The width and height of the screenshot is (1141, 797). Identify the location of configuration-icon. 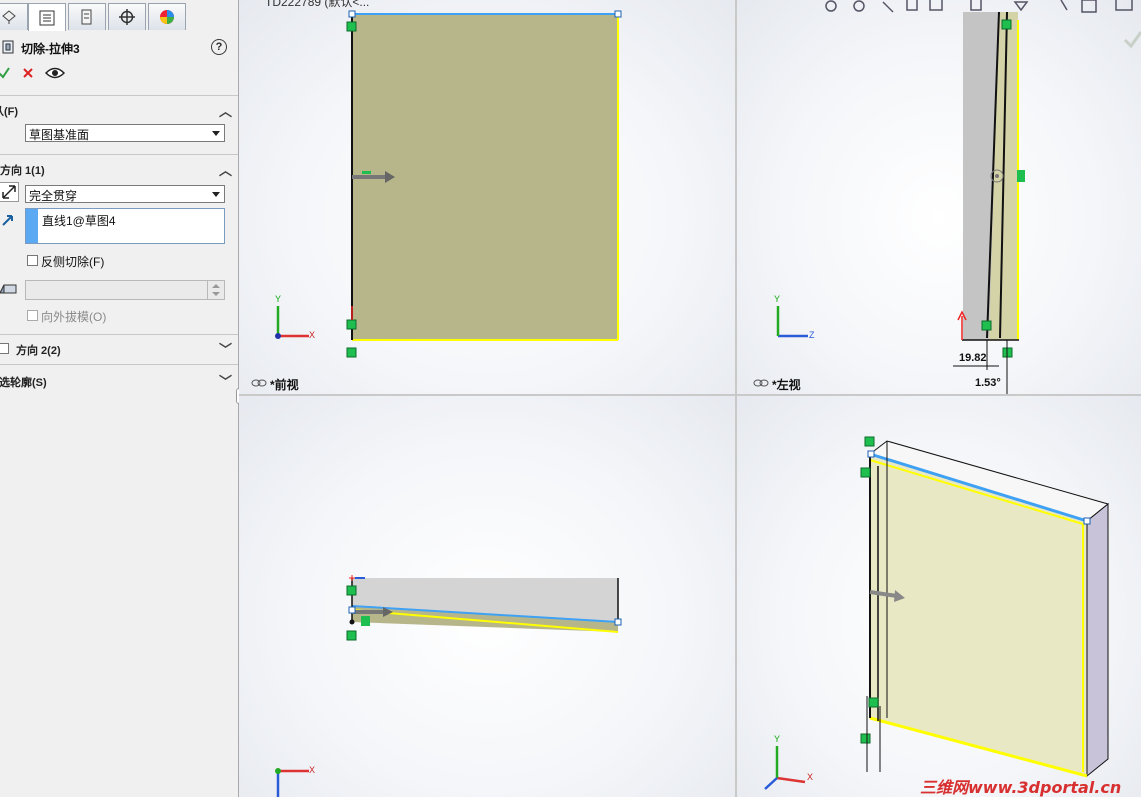
(86, 17).